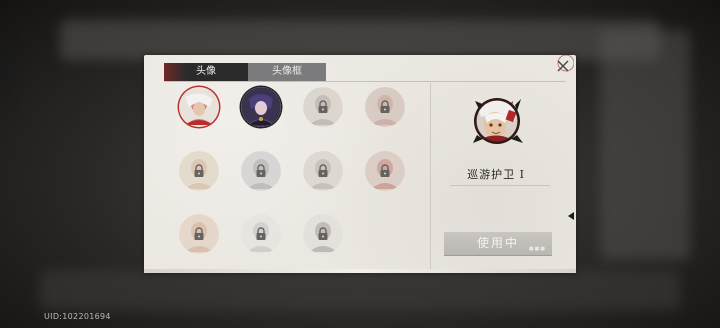 The height and width of the screenshot is (328, 720). I want to click on close-button, so click(563, 65).